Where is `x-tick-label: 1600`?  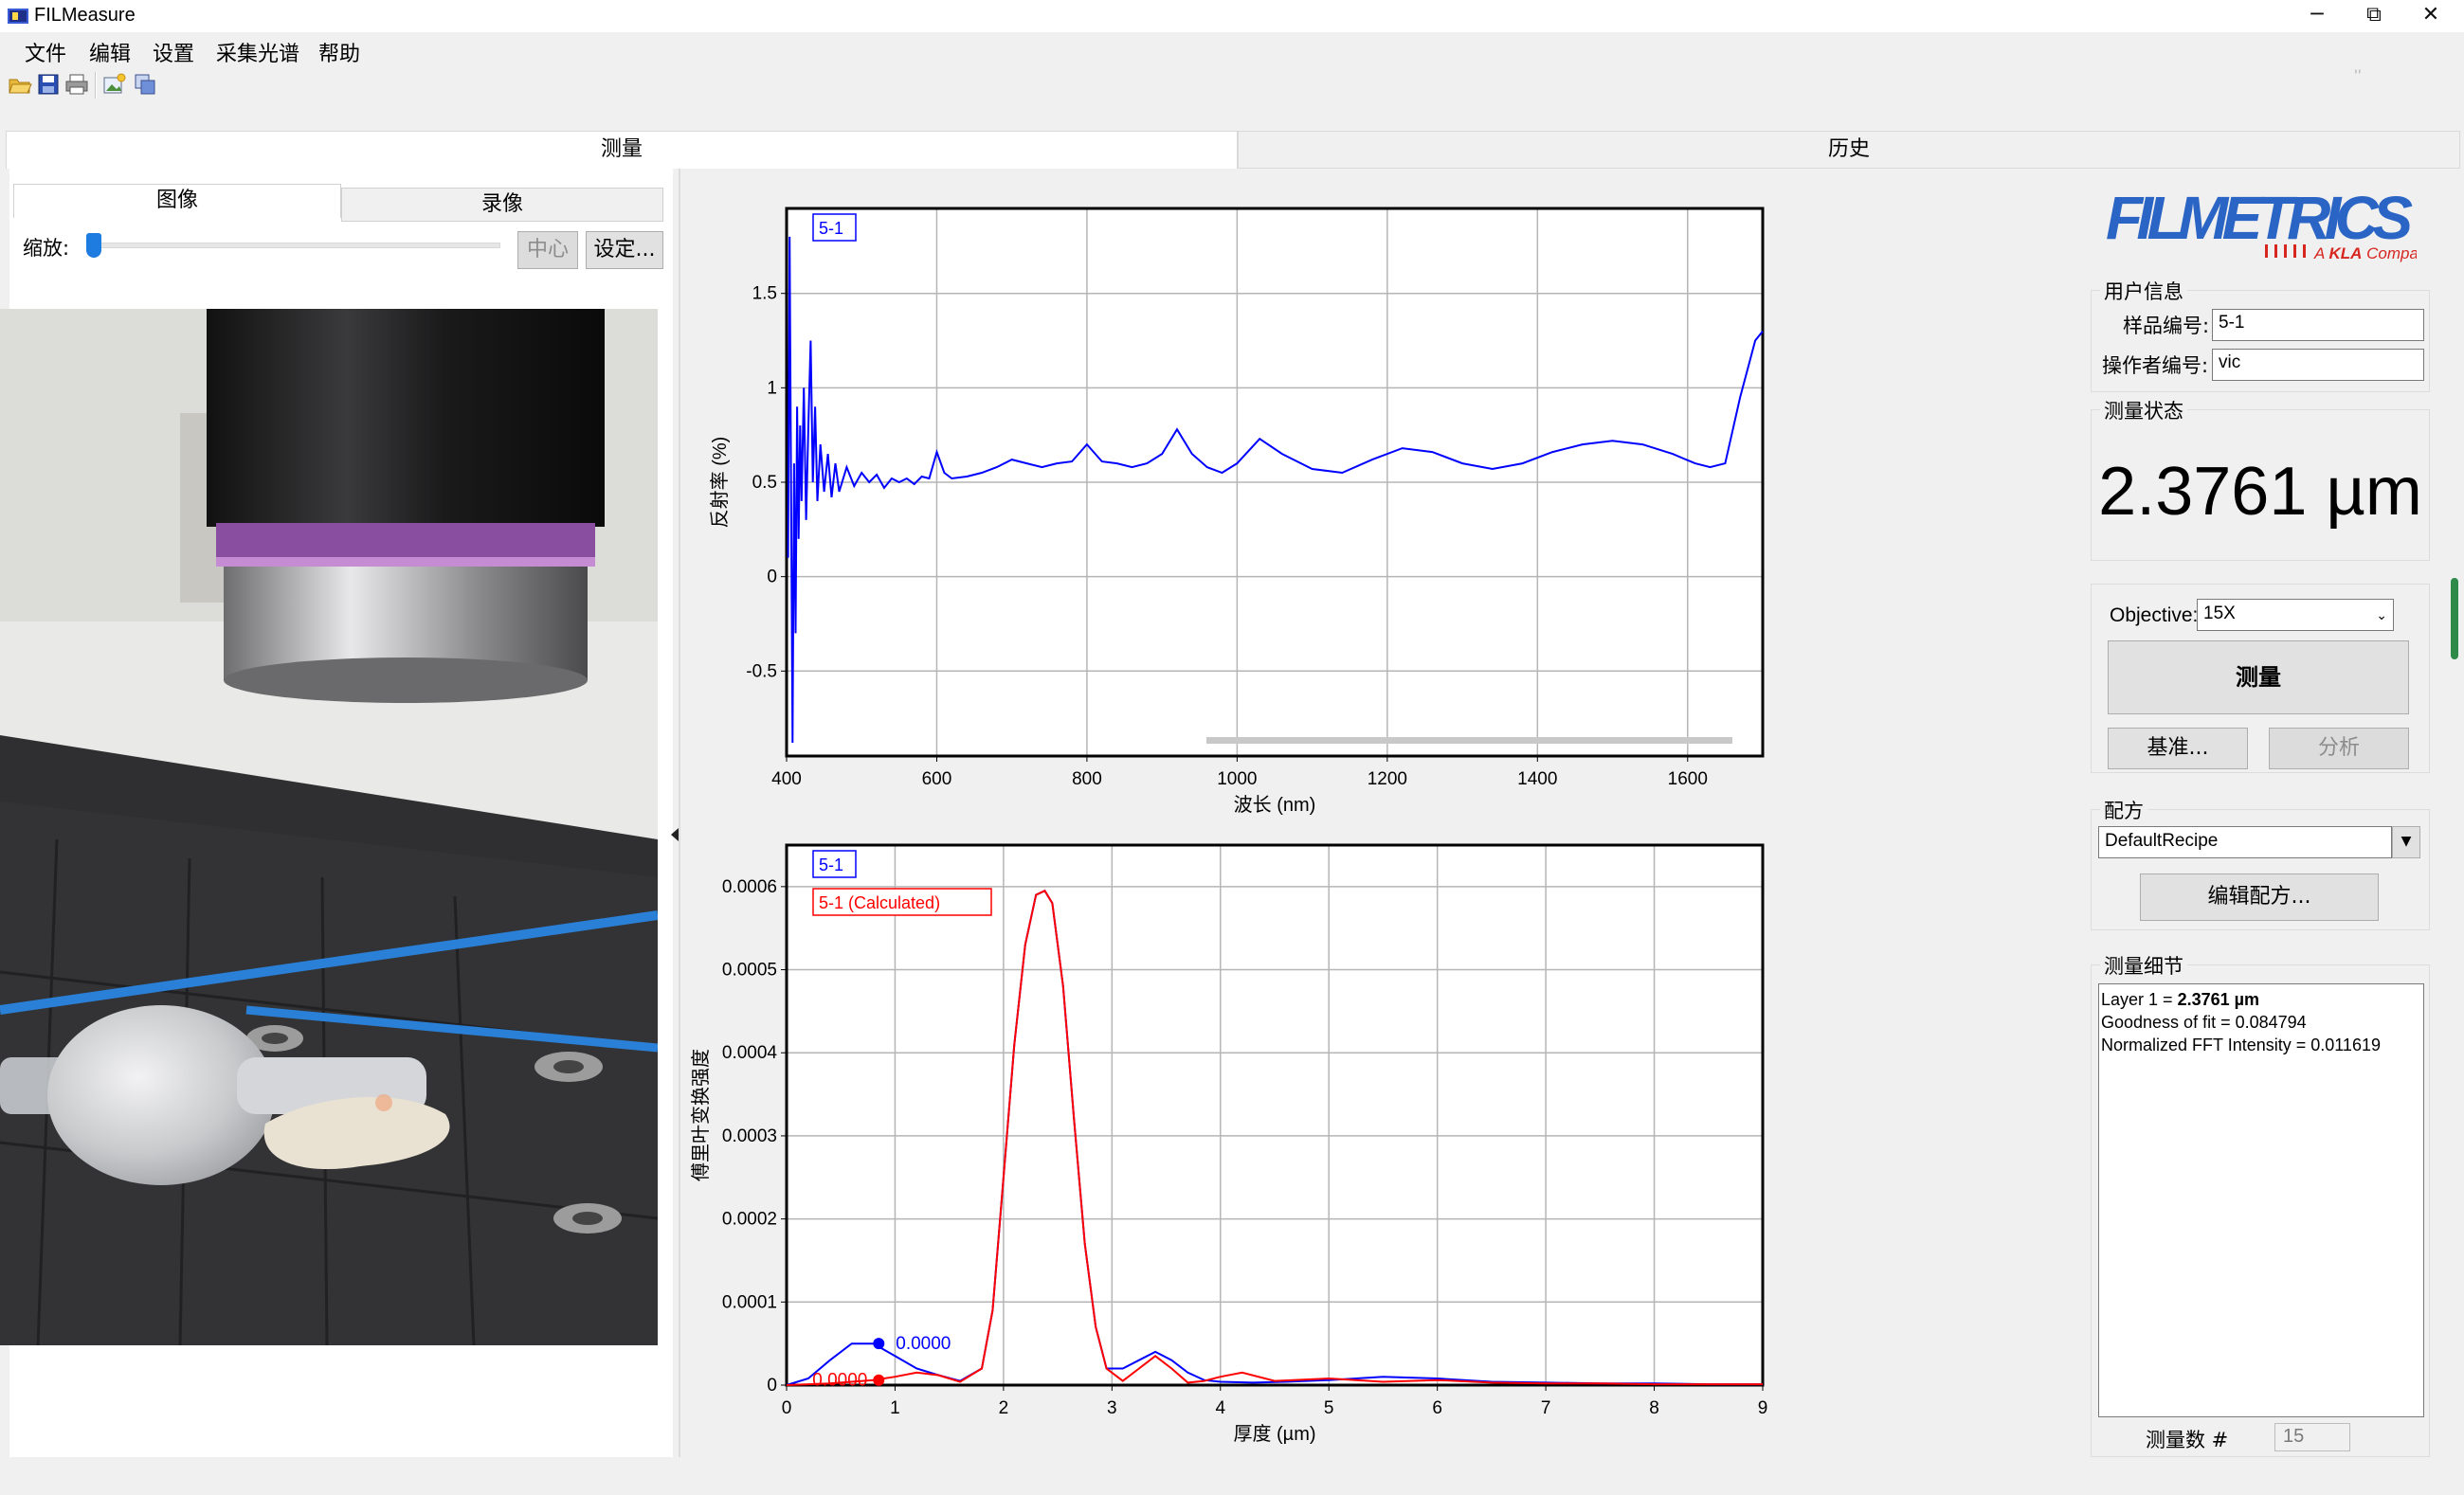 x-tick-label: 1600 is located at coordinates (1688, 779).